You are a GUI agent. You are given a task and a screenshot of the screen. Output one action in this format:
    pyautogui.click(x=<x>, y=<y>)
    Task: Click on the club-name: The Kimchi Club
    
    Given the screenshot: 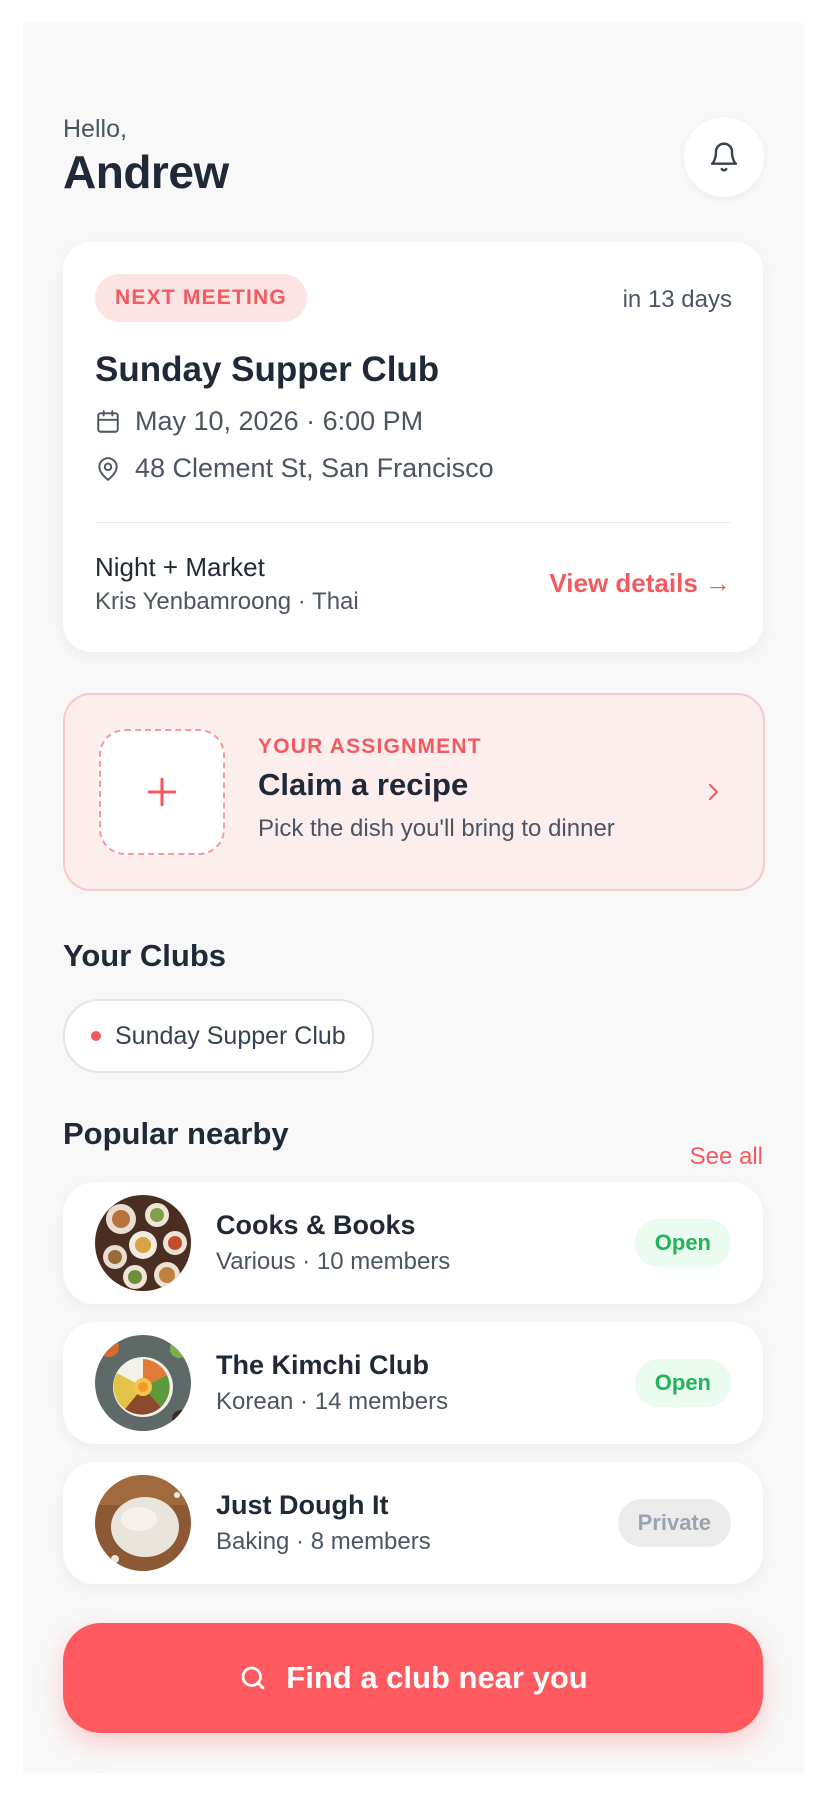 What is the action you would take?
    pyautogui.click(x=323, y=1365)
    